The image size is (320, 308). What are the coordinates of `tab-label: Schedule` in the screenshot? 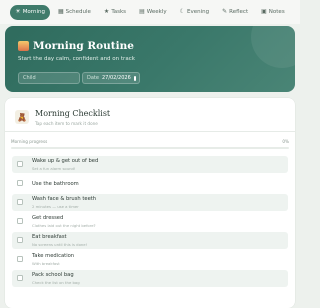 It's located at (78, 12).